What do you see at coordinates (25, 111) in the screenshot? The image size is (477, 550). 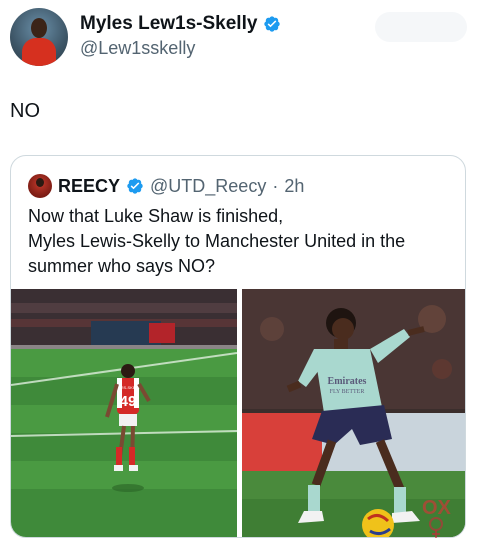 I see `tweet-text: NO` at bounding box center [25, 111].